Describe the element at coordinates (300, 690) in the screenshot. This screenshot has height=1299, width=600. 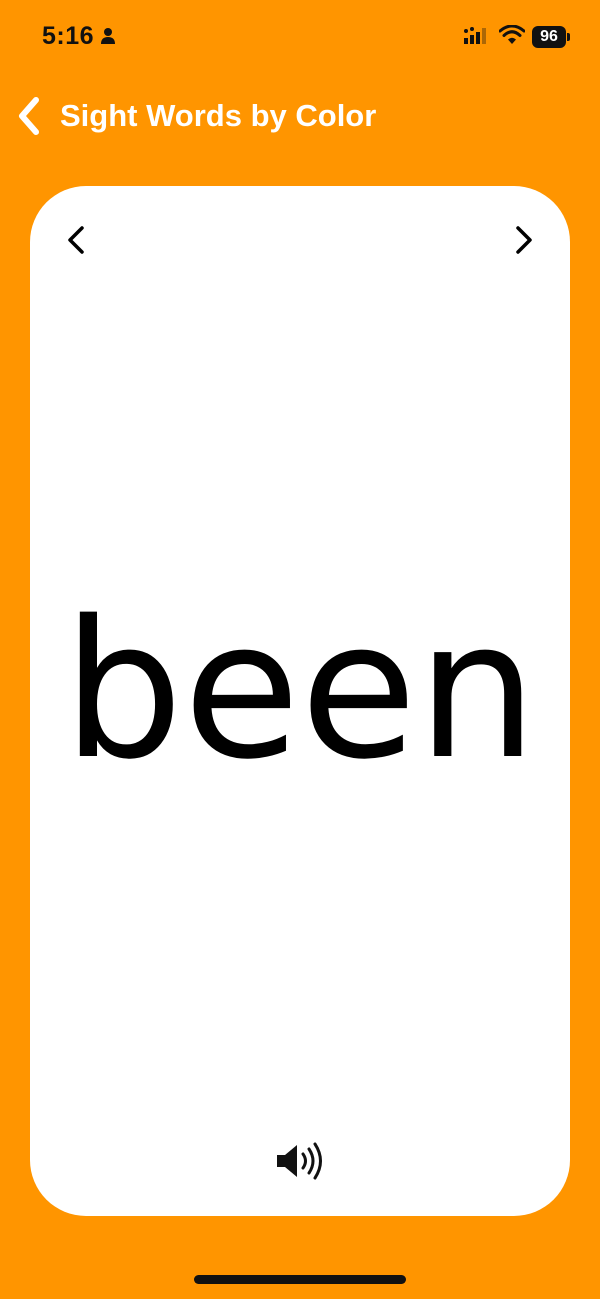
I see `sight-word: been` at that location.